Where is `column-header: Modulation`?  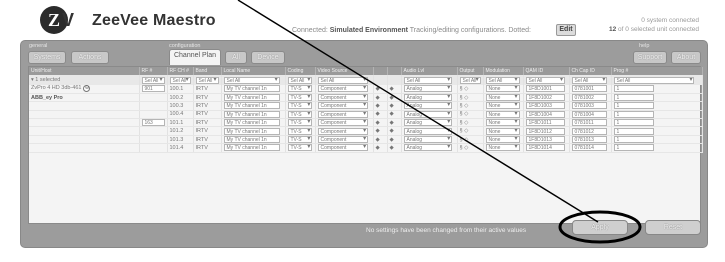 column-header: Modulation is located at coordinates (503, 71).